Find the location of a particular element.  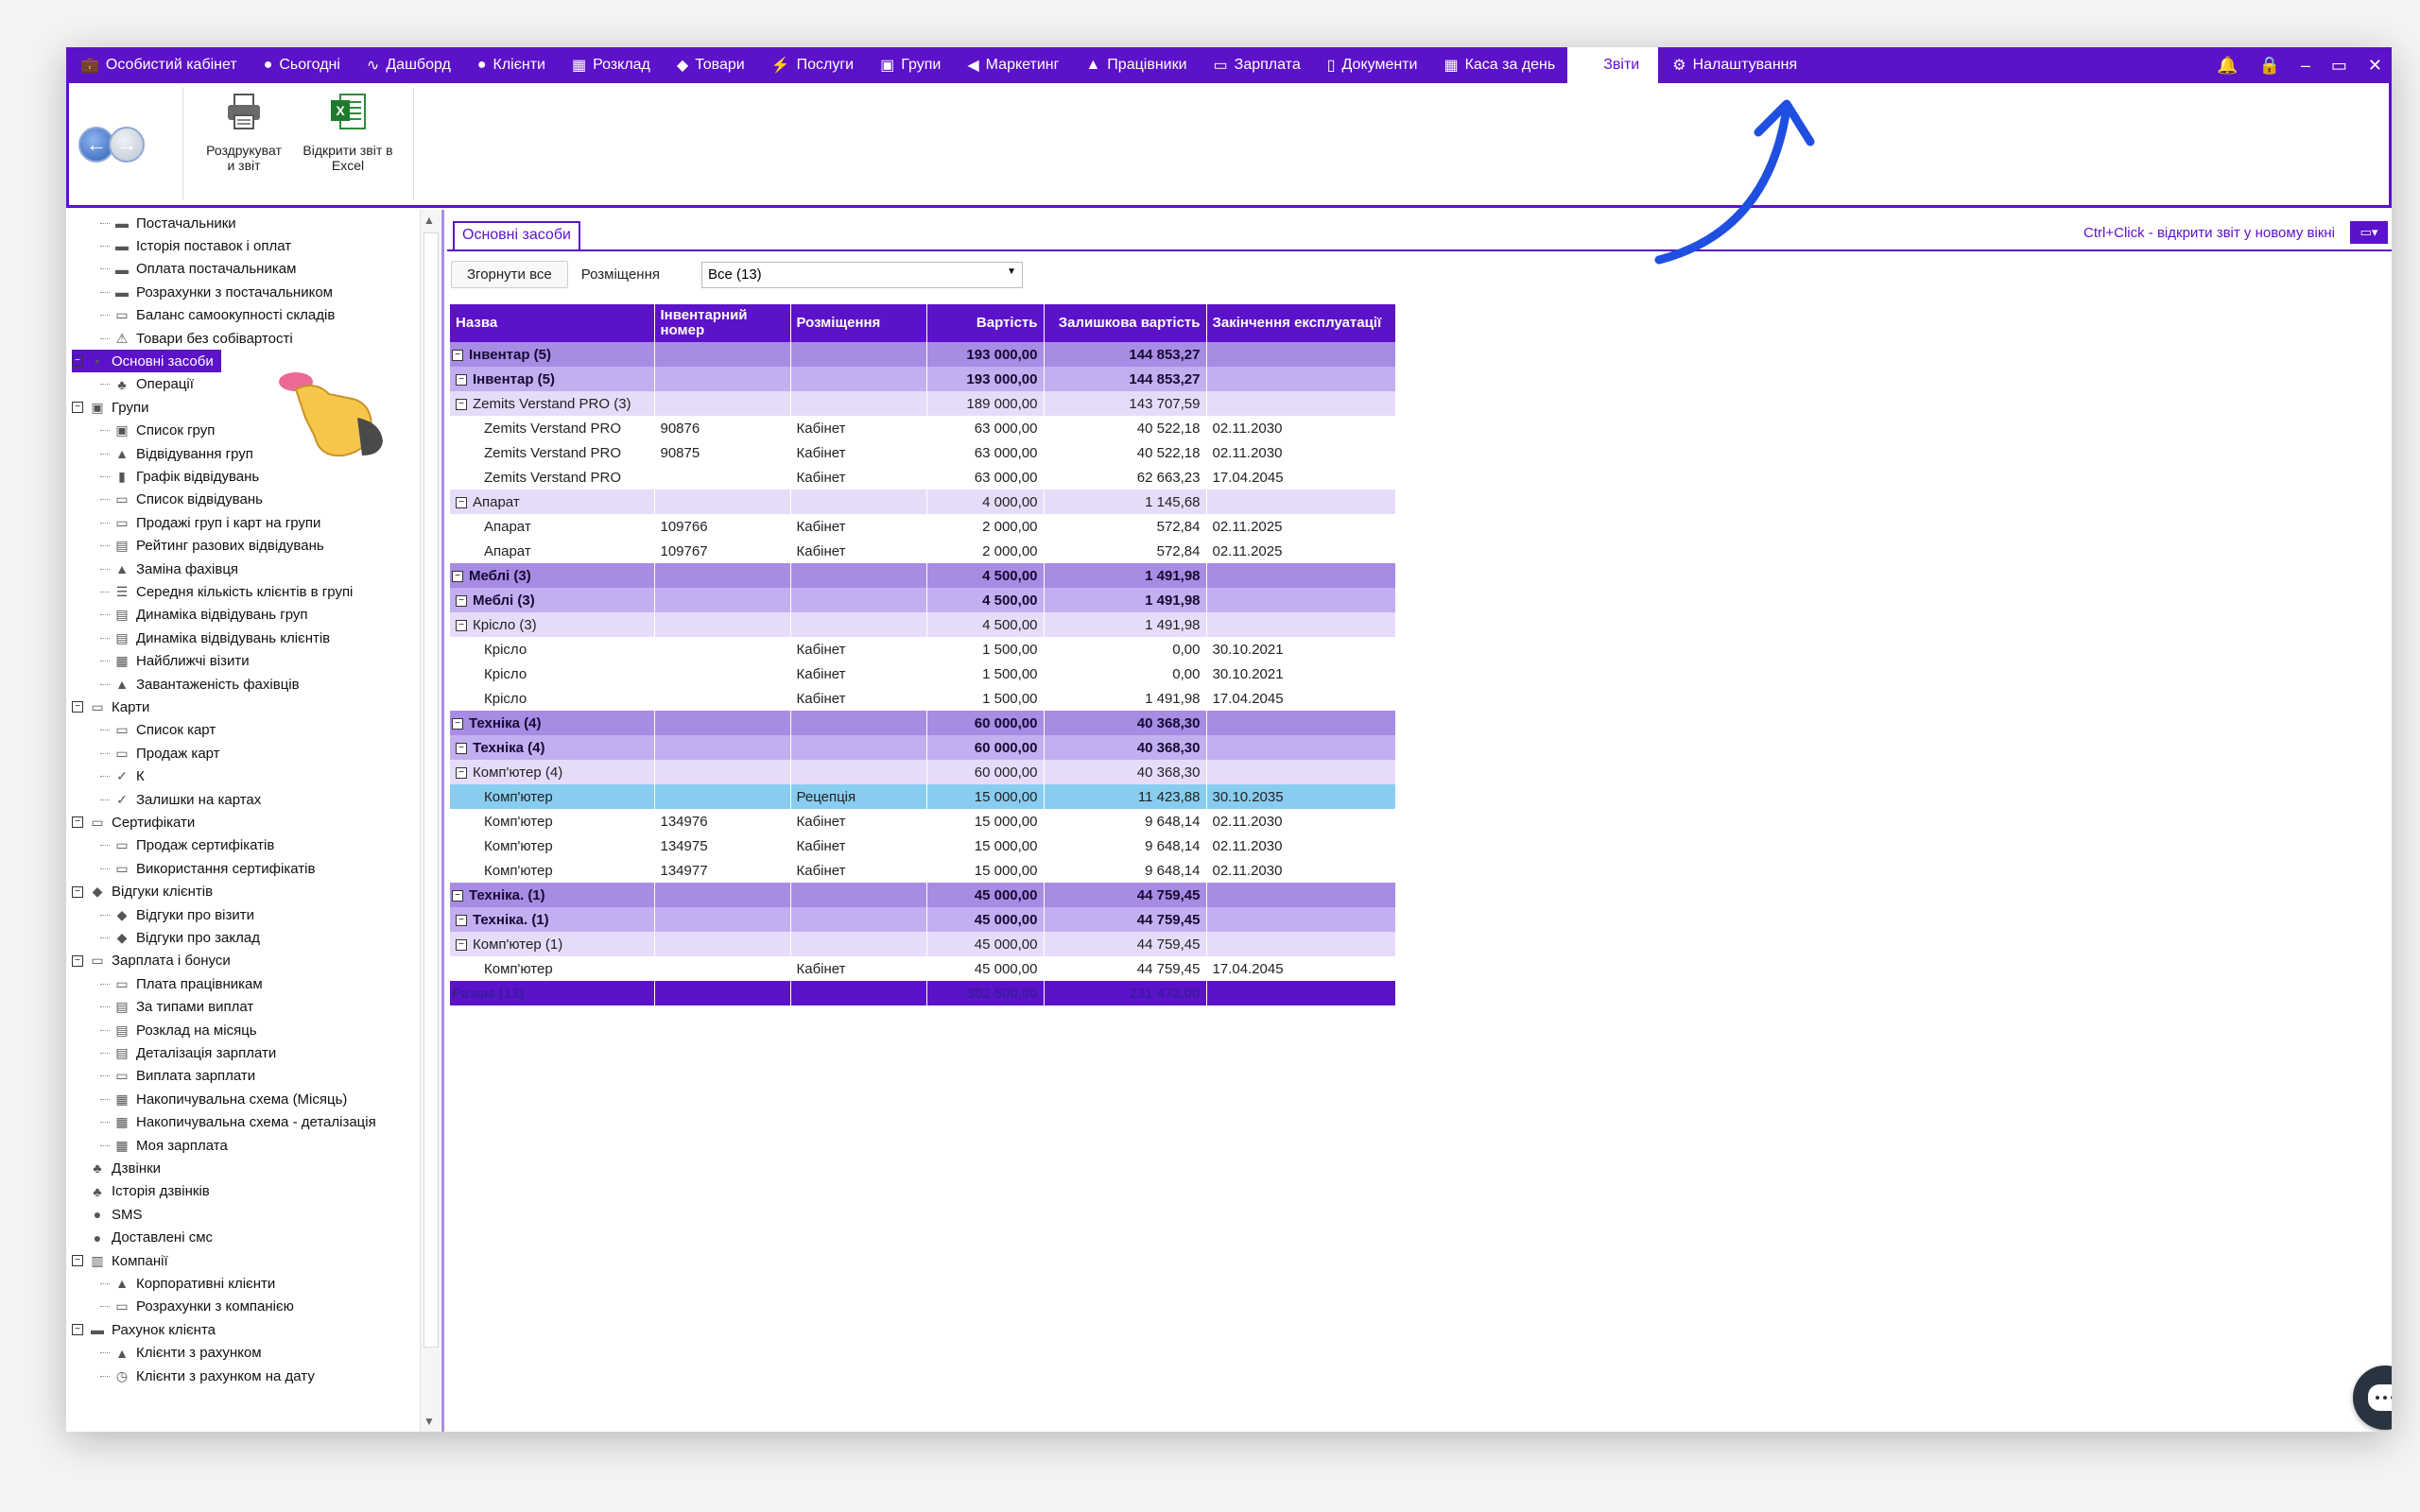

scrollbar-thumb is located at coordinates (431, 790).